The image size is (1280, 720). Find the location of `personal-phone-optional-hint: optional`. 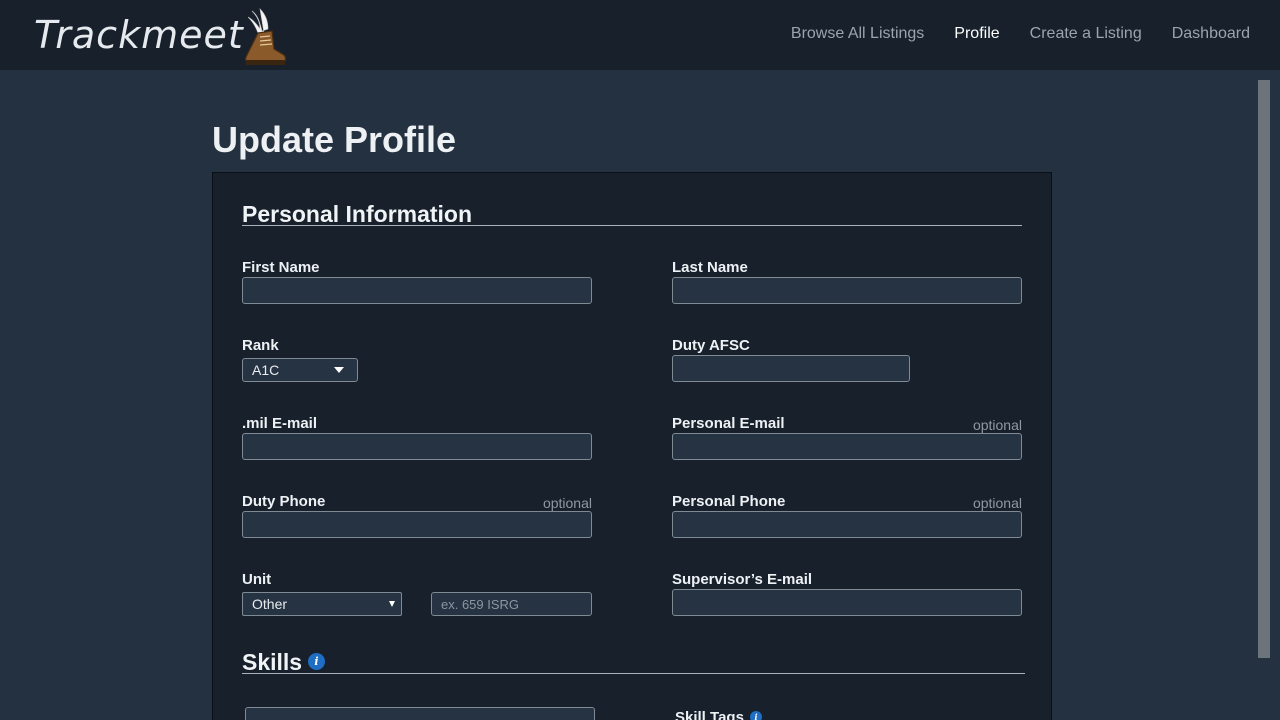

personal-phone-optional-hint: optional is located at coordinates (997, 503).